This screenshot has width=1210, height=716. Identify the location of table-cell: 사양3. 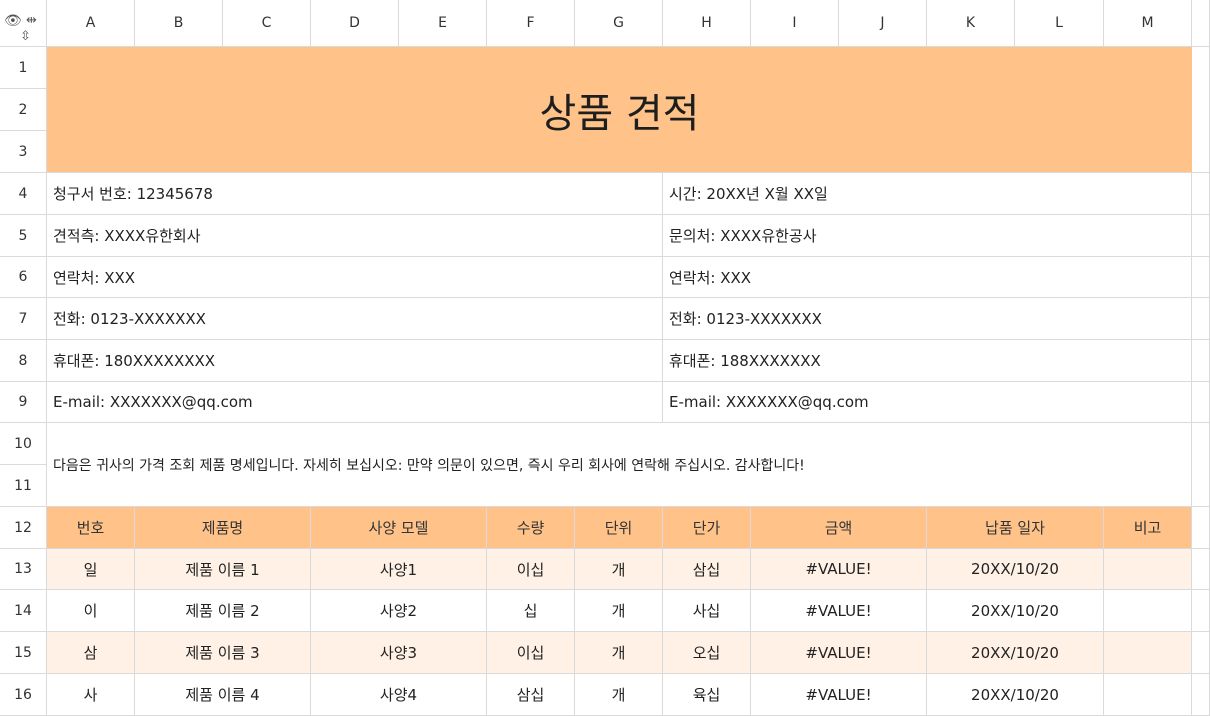
(399, 653).